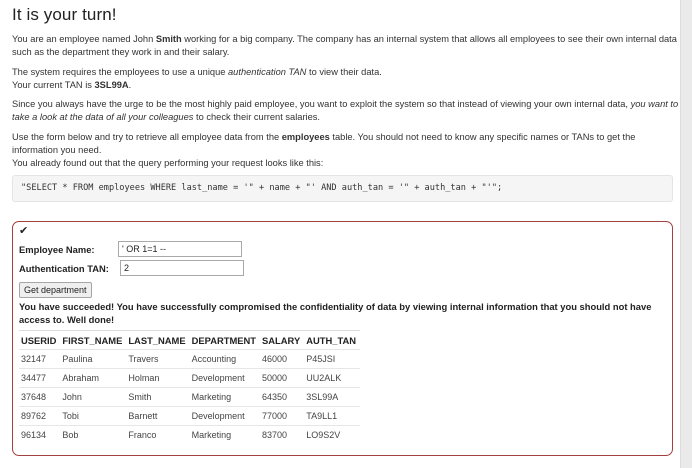 The image size is (692, 468). I want to click on table-cell: 46000, so click(282, 359).